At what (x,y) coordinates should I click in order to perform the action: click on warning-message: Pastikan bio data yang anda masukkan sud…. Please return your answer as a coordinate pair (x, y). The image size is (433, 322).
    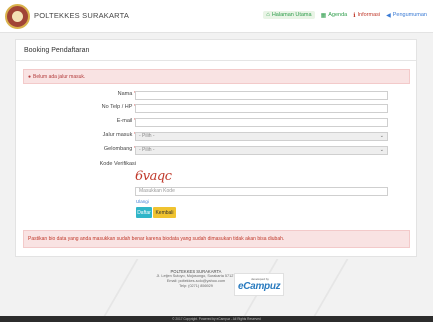
    Looking at the image, I should click on (156, 239).